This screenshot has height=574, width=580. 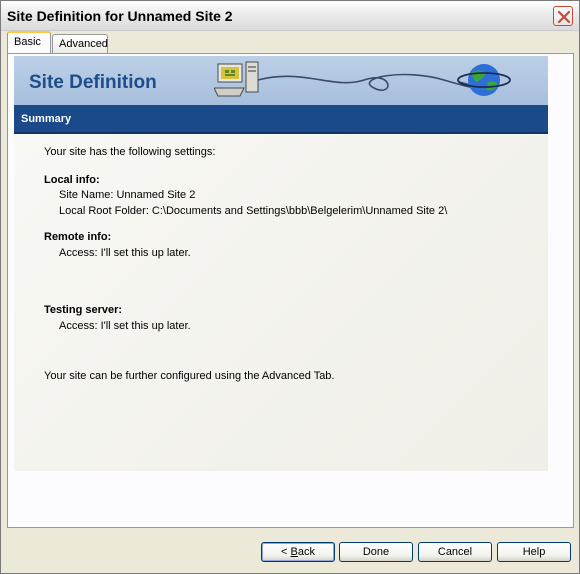 I want to click on header-banner: Site Definition, so click(x=281, y=80).